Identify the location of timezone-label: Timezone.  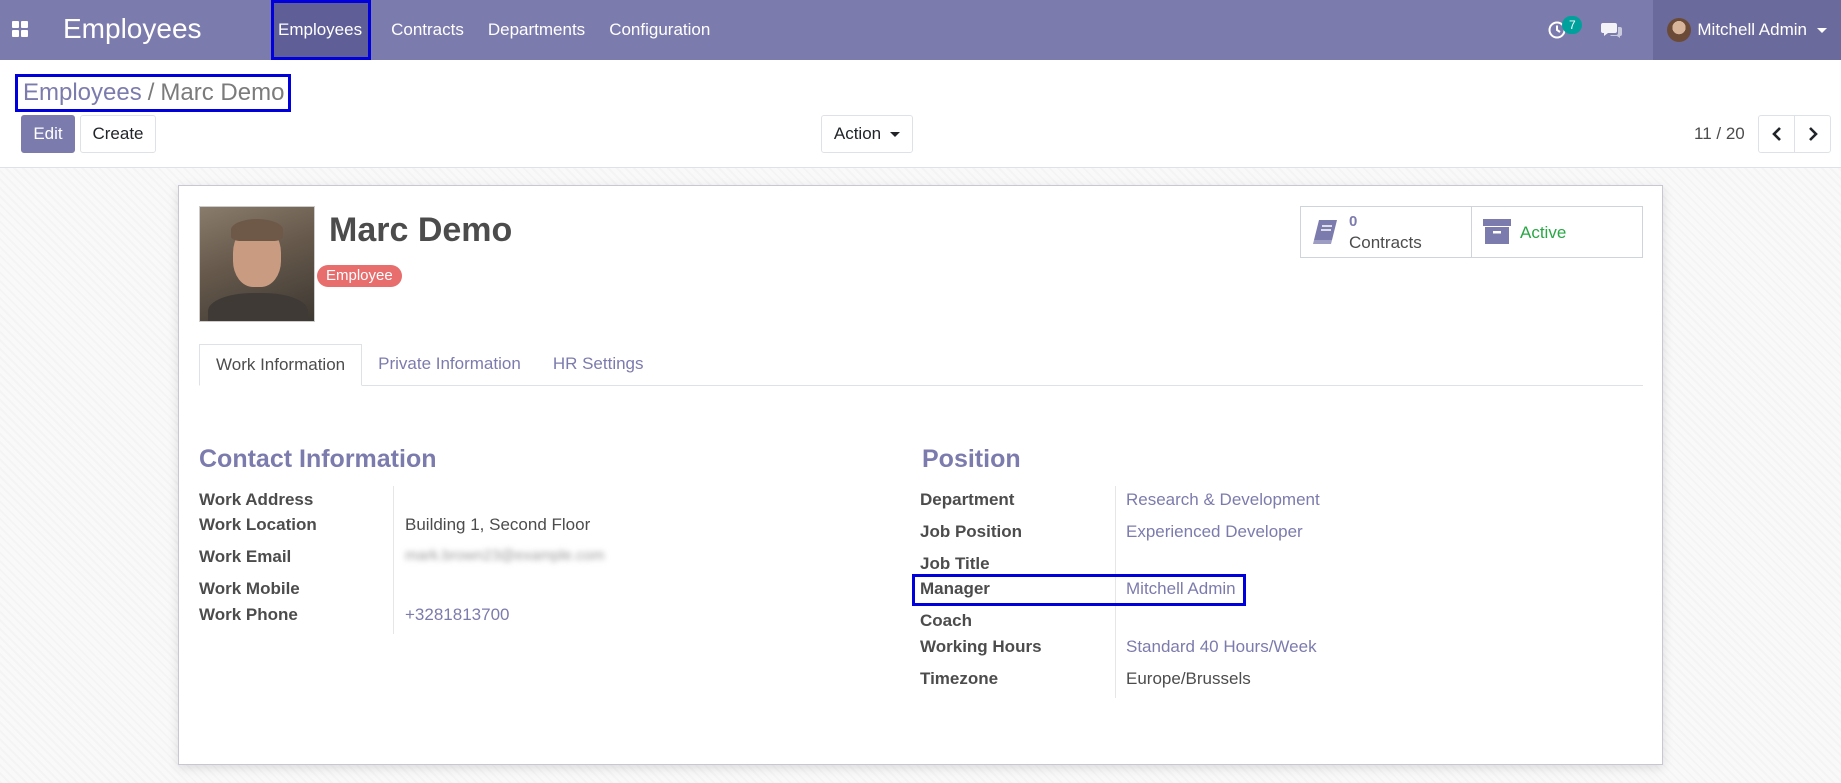
(959, 678).